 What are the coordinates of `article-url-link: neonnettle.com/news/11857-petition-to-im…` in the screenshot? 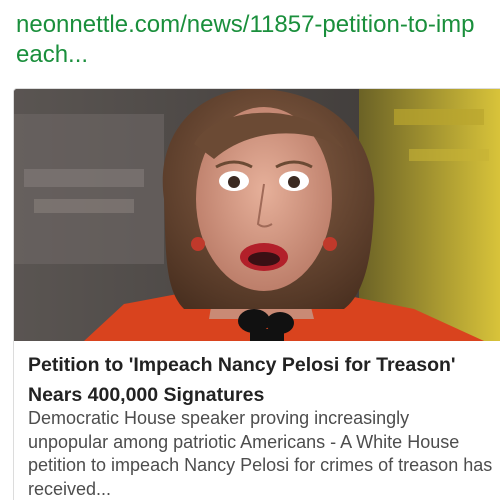 It's located at (251, 40).